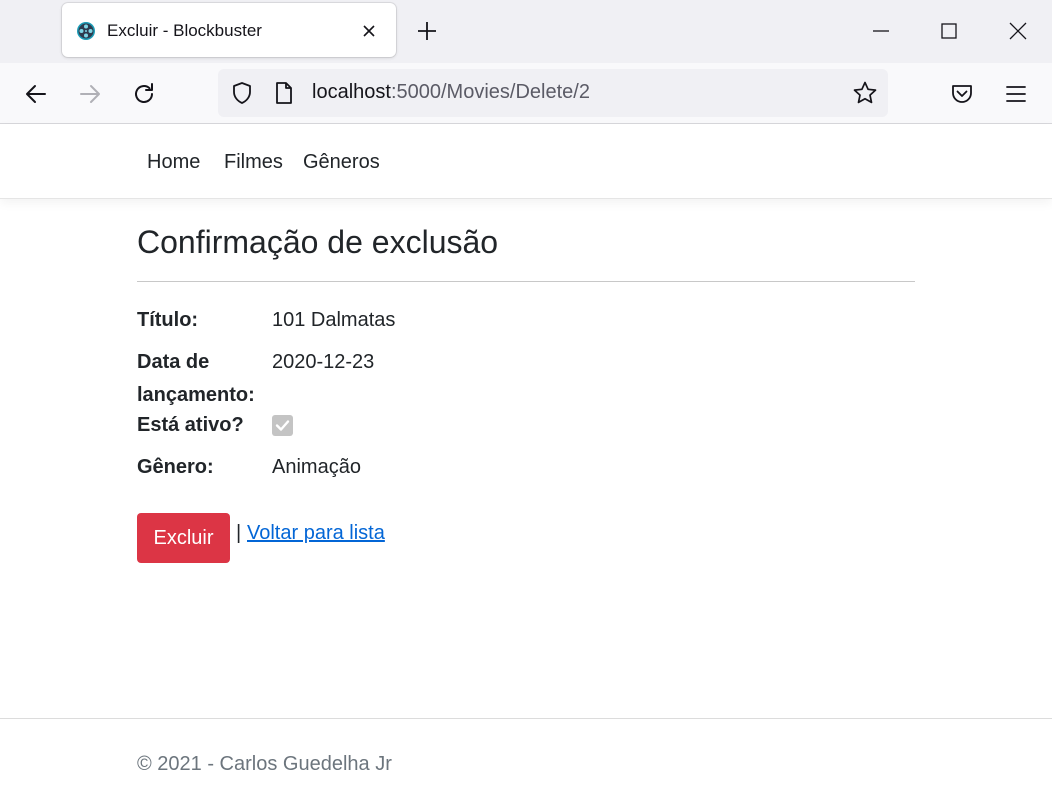 This screenshot has height=808, width=1052. Describe the element at coordinates (184, 30) in the screenshot. I see `tab-title: Excluir - Blockbuster` at that location.